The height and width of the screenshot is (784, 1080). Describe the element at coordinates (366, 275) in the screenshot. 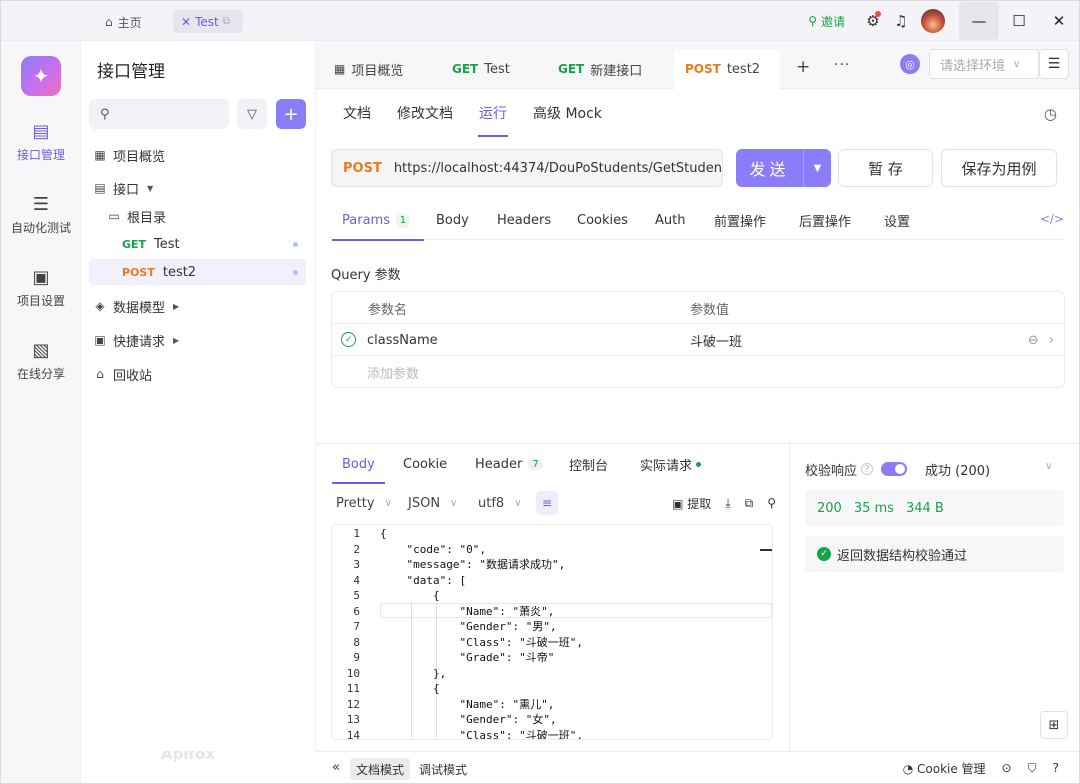

I see `query-label: Query 参数` at that location.